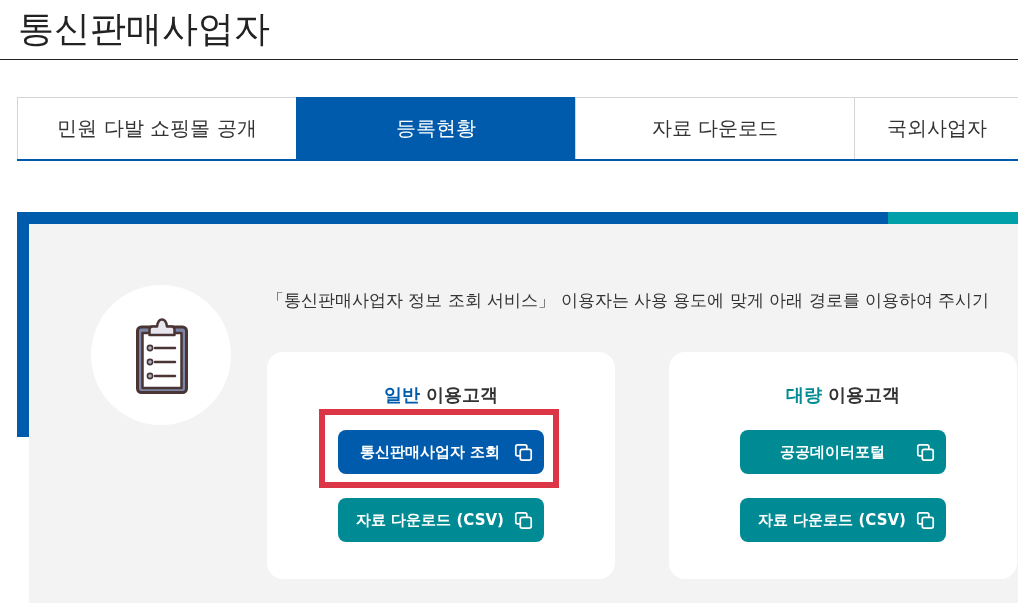 Image resolution: width=1018 pixels, height=603 pixels. I want to click on action-button: 공공데이터포털, so click(843, 452).